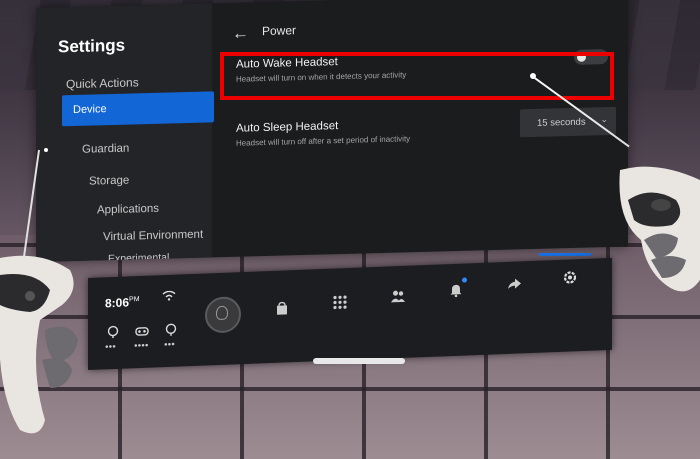  Describe the element at coordinates (533, 76) in the screenshot. I see `laser-cursor` at that location.